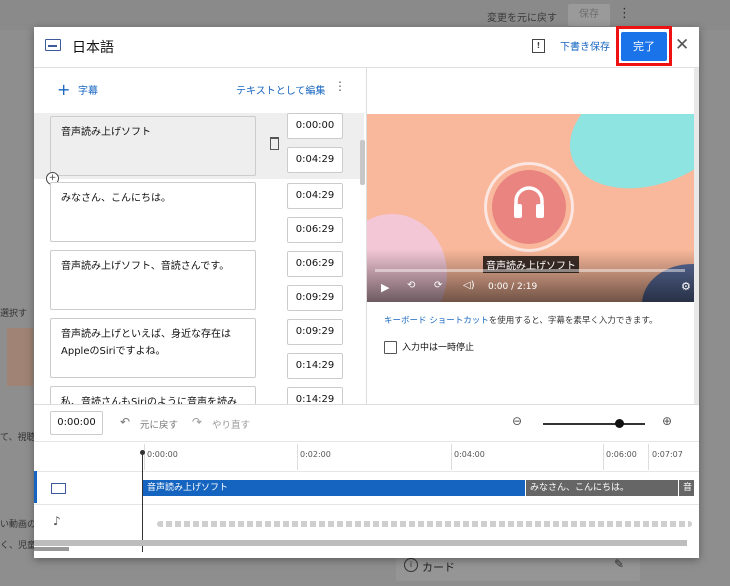  What do you see at coordinates (385, 287) in the screenshot?
I see `play-icon: ▶` at bounding box center [385, 287].